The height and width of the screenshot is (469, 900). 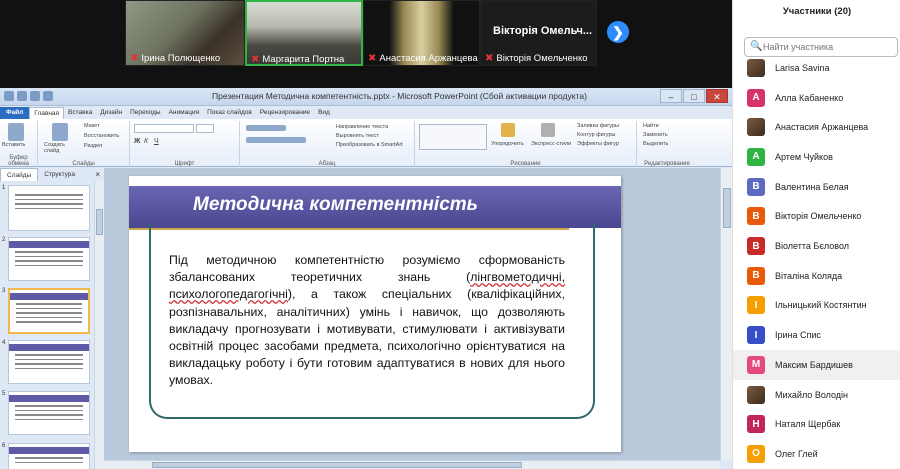 What do you see at coordinates (164, 128) in the screenshot?
I see `font-name-select` at bounding box center [164, 128].